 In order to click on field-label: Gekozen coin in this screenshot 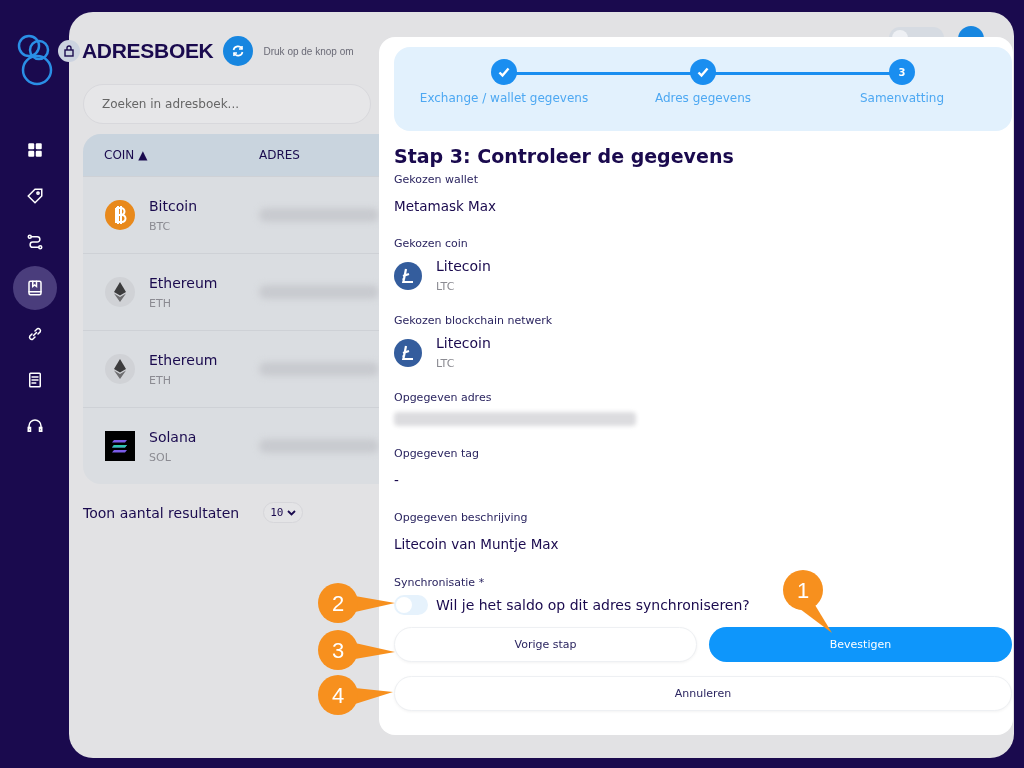, I will do `click(431, 243)`.